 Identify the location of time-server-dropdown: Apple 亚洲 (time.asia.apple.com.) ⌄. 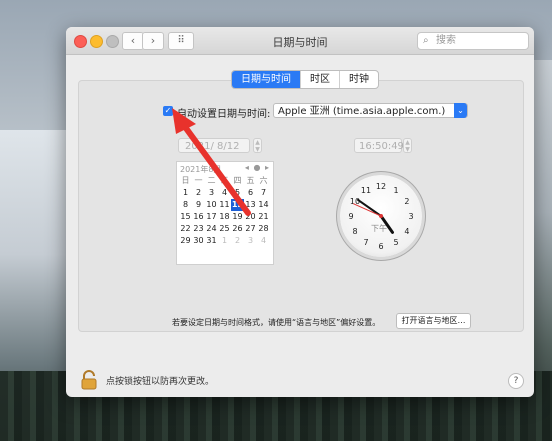
(370, 110).